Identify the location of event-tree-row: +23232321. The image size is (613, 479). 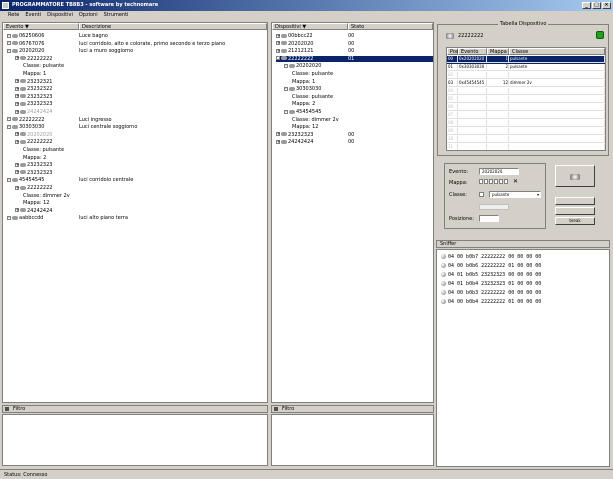
(140, 82).